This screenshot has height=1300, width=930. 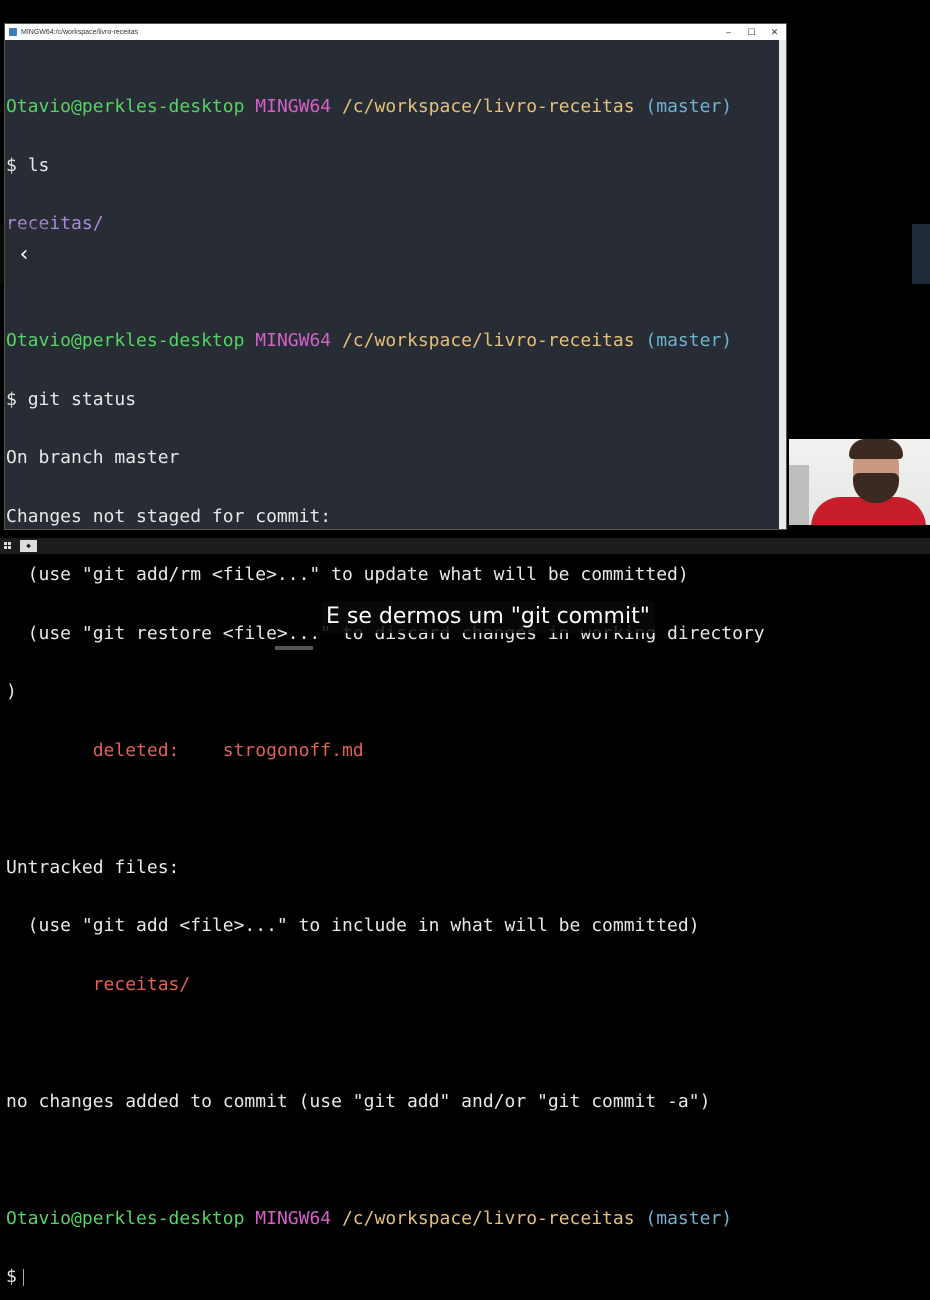 I want to click on taskbar: ◆, so click(x=465, y=546).